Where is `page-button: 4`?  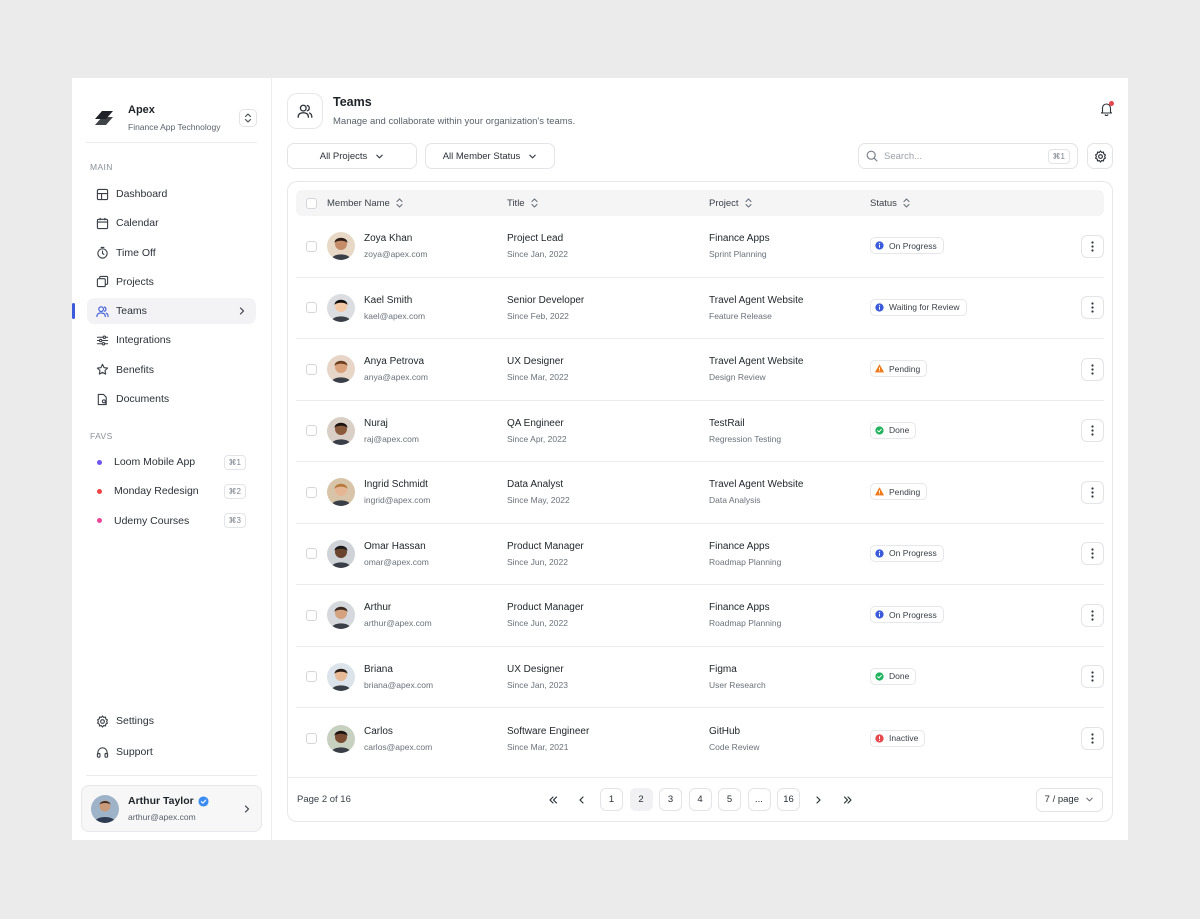
page-button: 4 is located at coordinates (700, 799).